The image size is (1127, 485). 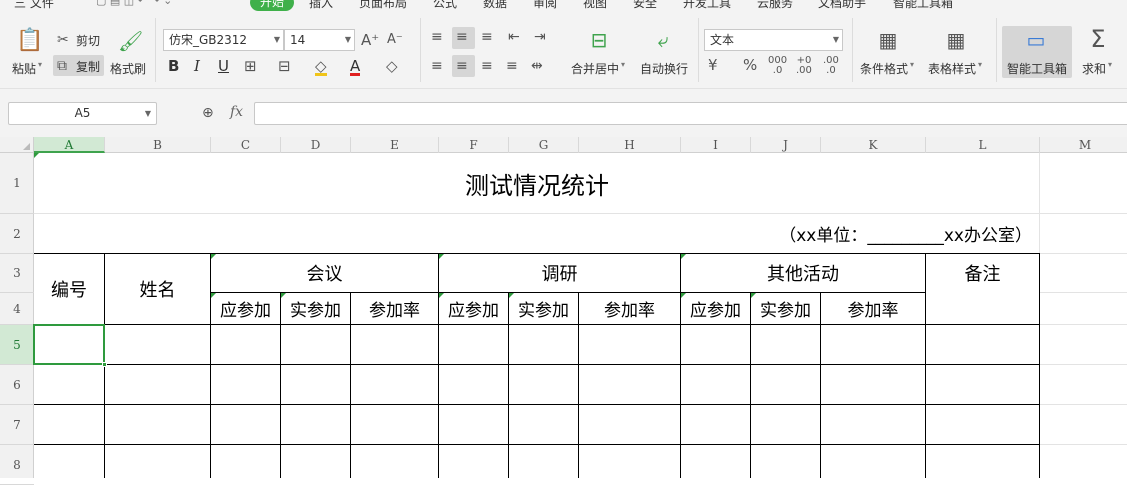 What do you see at coordinates (873, 145) in the screenshot?
I see `column-header-k: K` at bounding box center [873, 145].